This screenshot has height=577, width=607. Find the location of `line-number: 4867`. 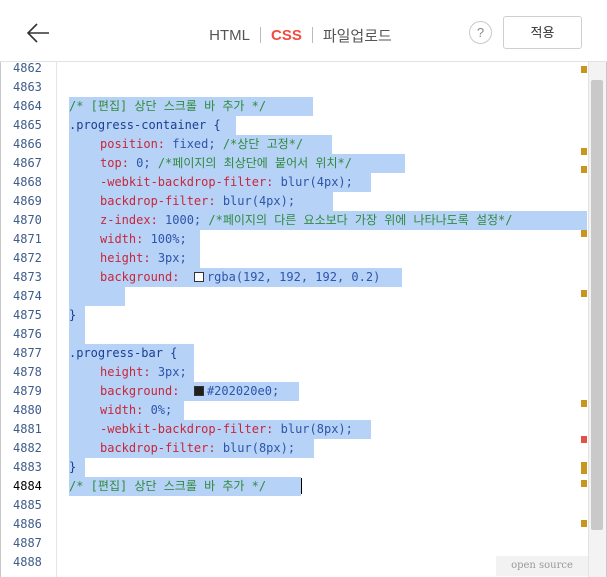

line-number: 4867 is located at coordinates (27, 163).